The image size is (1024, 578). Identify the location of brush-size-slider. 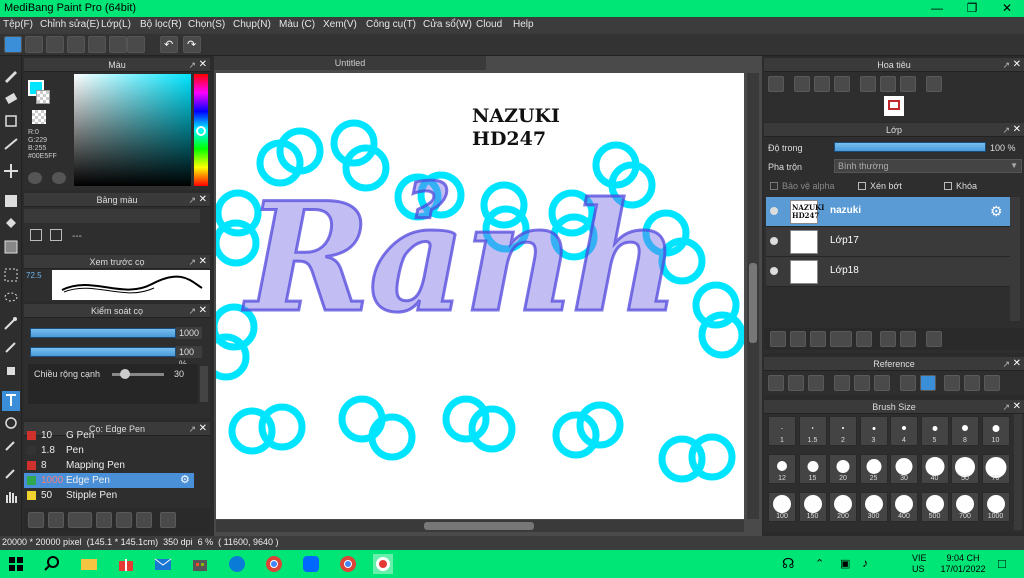
(103, 333).